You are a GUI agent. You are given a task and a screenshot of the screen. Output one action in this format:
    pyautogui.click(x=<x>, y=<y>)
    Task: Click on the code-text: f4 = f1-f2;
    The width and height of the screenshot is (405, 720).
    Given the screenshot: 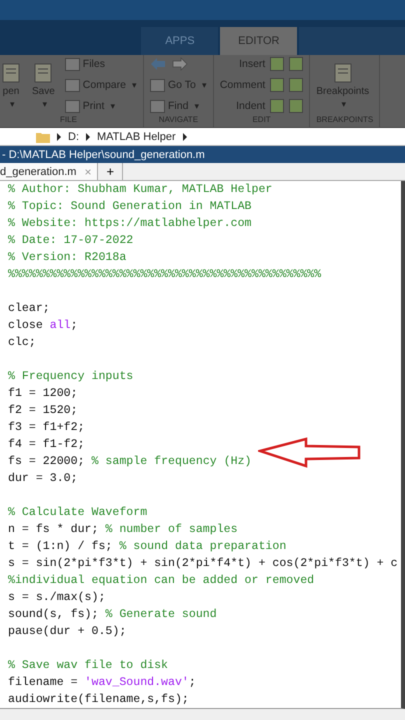 What is the action you would take?
    pyautogui.click(x=46, y=444)
    